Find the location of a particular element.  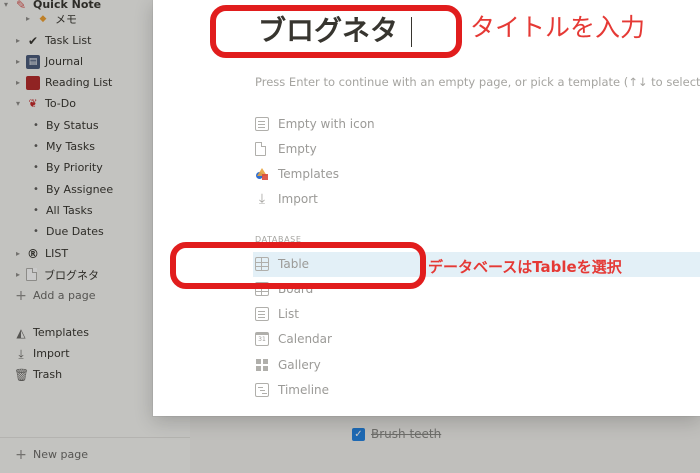

option-label: Timeline is located at coordinates (304, 390).